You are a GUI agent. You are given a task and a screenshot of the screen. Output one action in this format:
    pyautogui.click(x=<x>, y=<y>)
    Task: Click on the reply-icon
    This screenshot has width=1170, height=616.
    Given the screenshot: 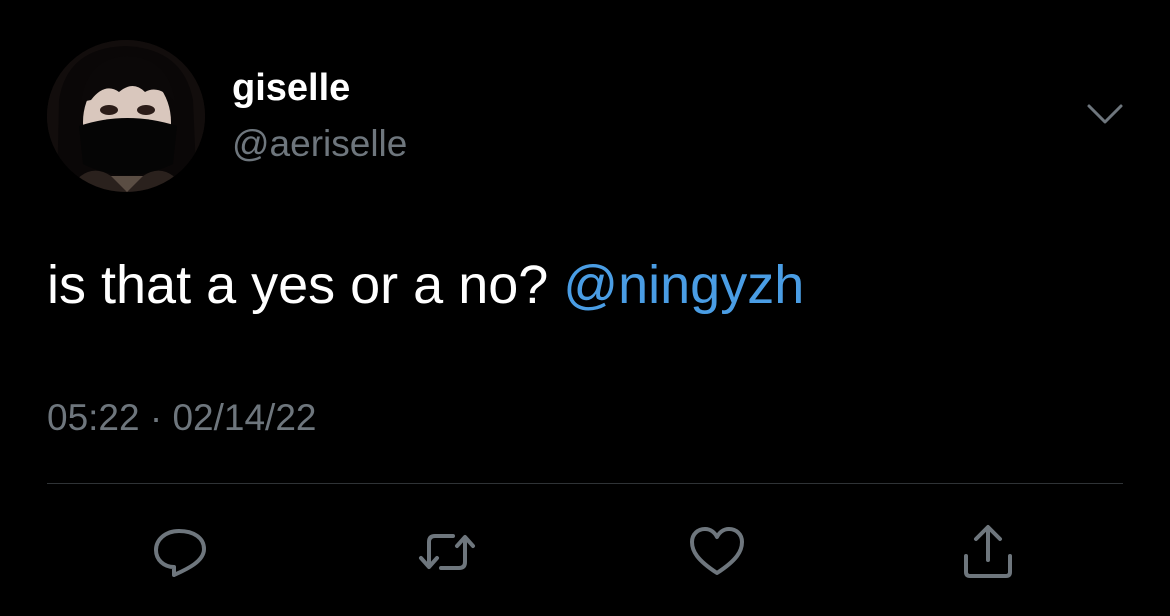 What is the action you would take?
    pyautogui.click(x=180, y=553)
    